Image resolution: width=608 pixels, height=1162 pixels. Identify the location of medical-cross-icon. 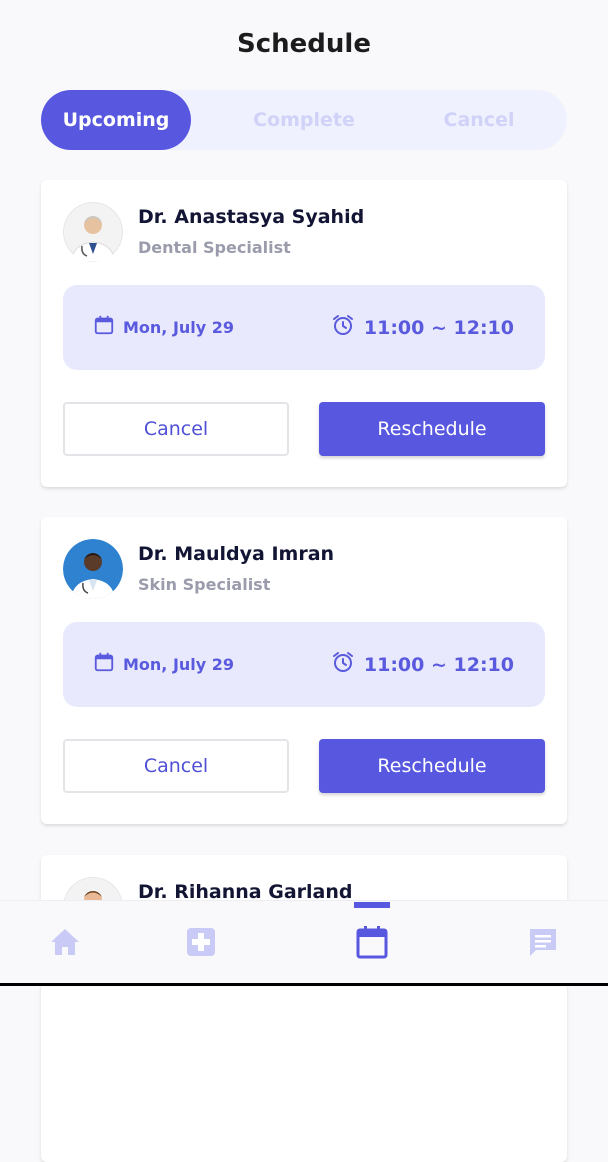
(201, 944).